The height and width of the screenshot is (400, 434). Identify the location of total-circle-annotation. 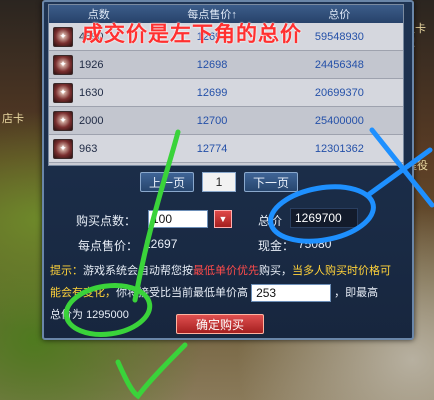
(322, 214).